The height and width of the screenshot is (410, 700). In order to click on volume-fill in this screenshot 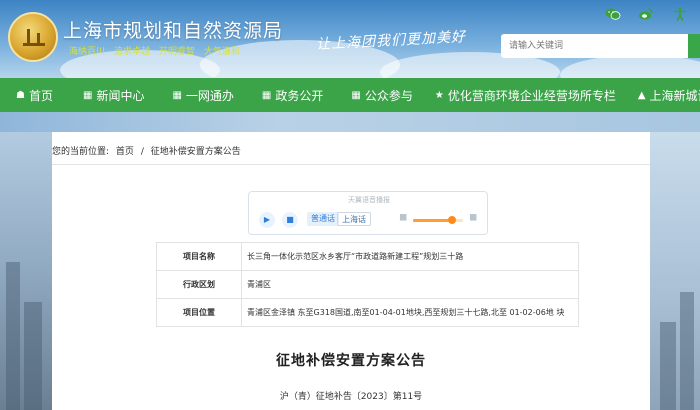, I will do `click(432, 220)`.